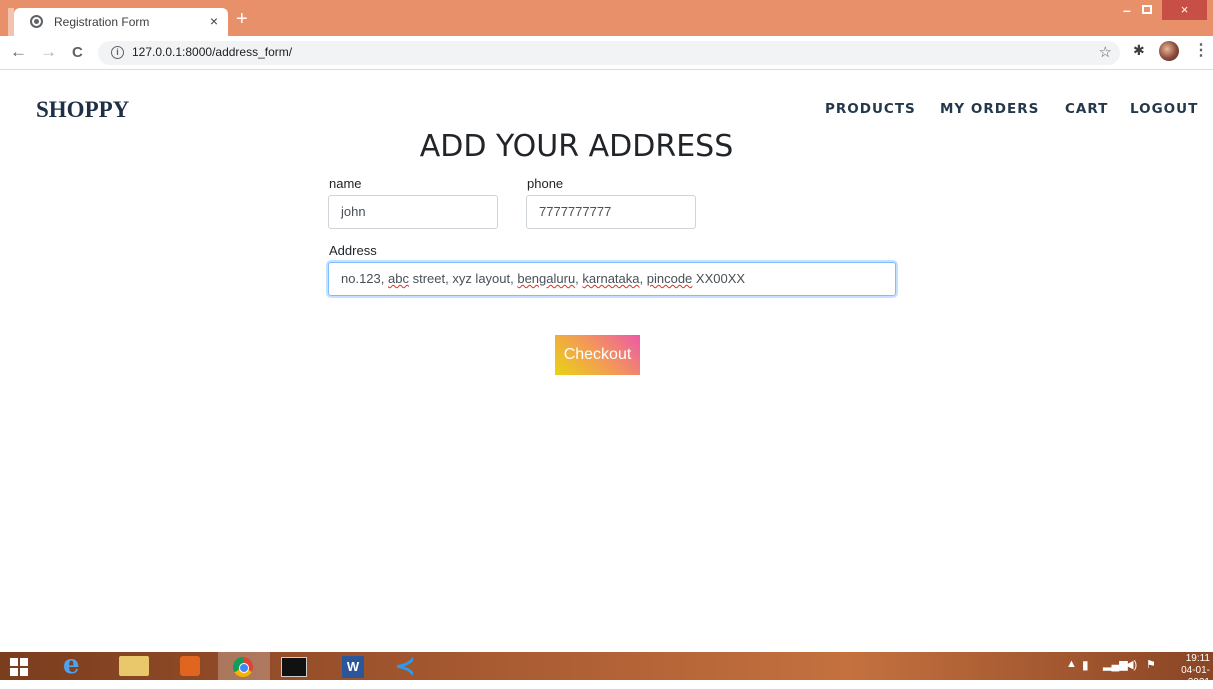 The height and width of the screenshot is (689, 1213). Describe the element at coordinates (1131, 664) in the screenshot. I see `volume-icon: ◀)` at that location.